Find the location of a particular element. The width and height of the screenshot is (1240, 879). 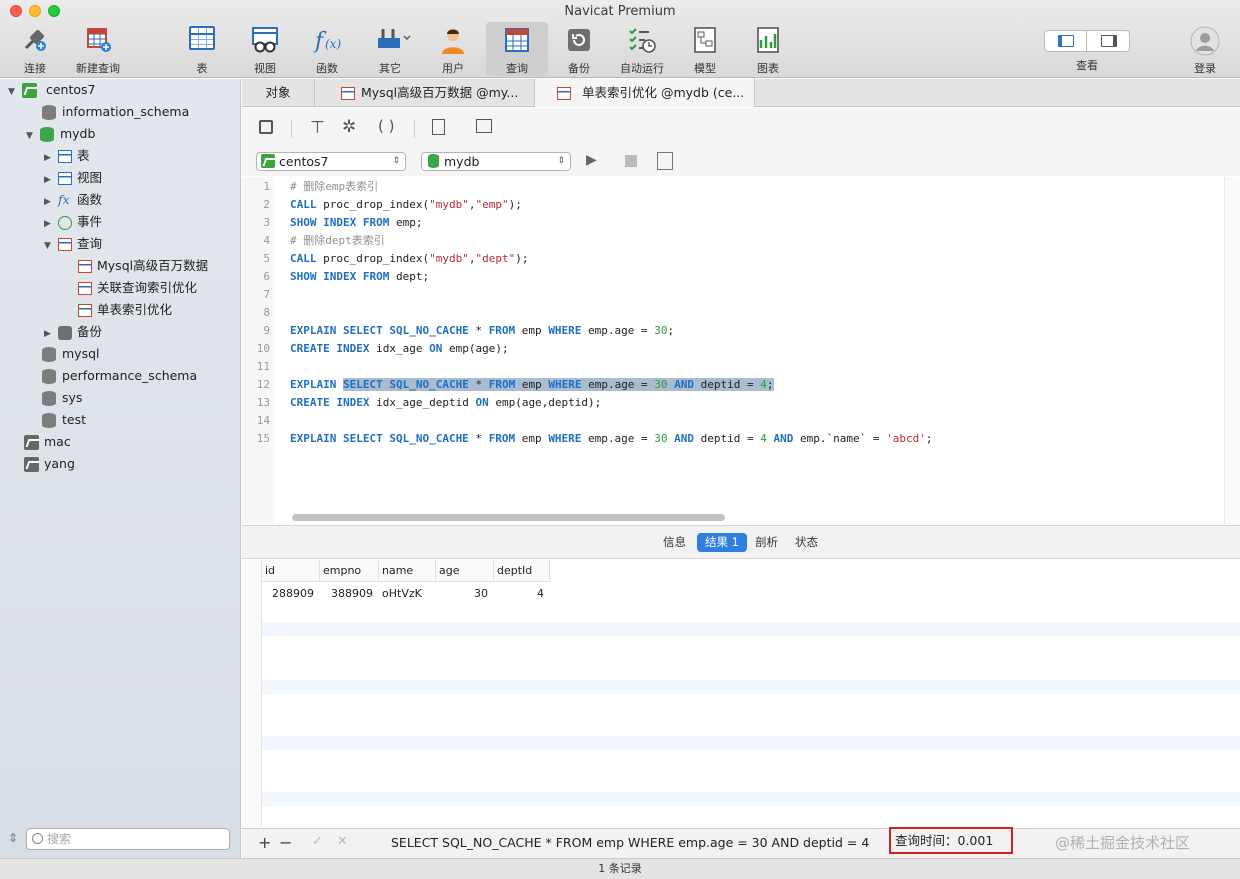

table-cell: 30 is located at coordinates (465, 594).